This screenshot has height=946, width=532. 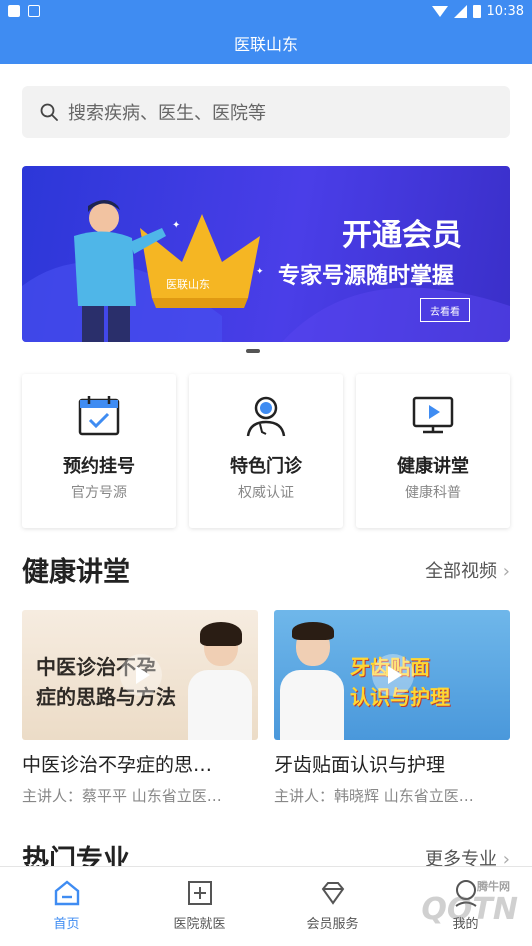 What do you see at coordinates (461, 571) in the screenshot?
I see `all-videos-label: 全部视频` at bounding box center [461, 571].